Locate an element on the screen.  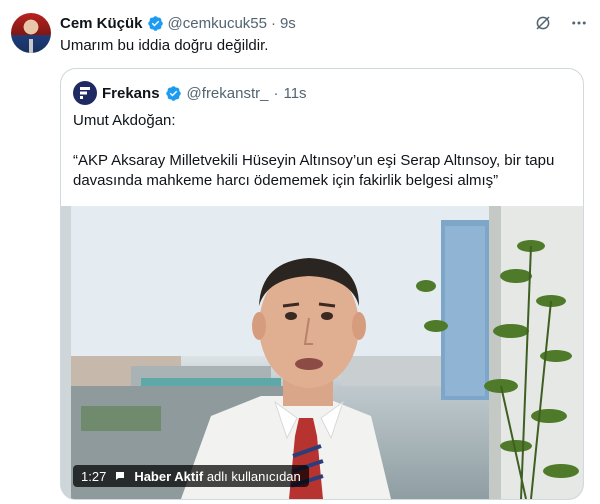
quoted-author-avatar is located at coordinates (85, 93).